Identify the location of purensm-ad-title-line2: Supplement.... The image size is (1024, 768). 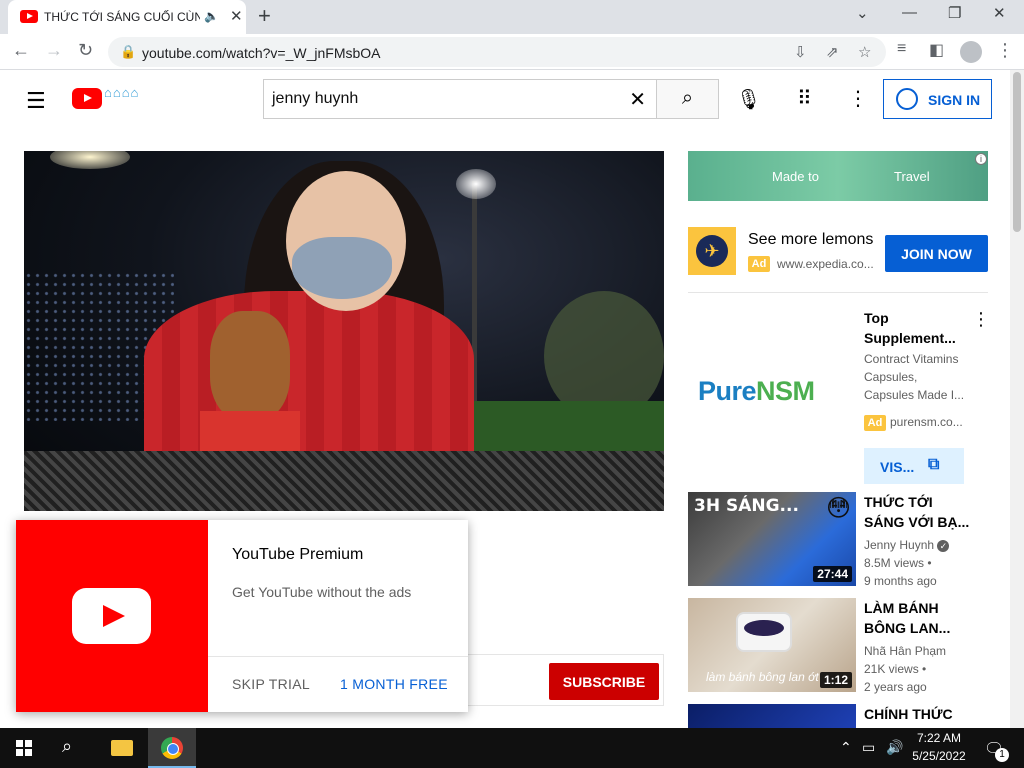
(917, 338).